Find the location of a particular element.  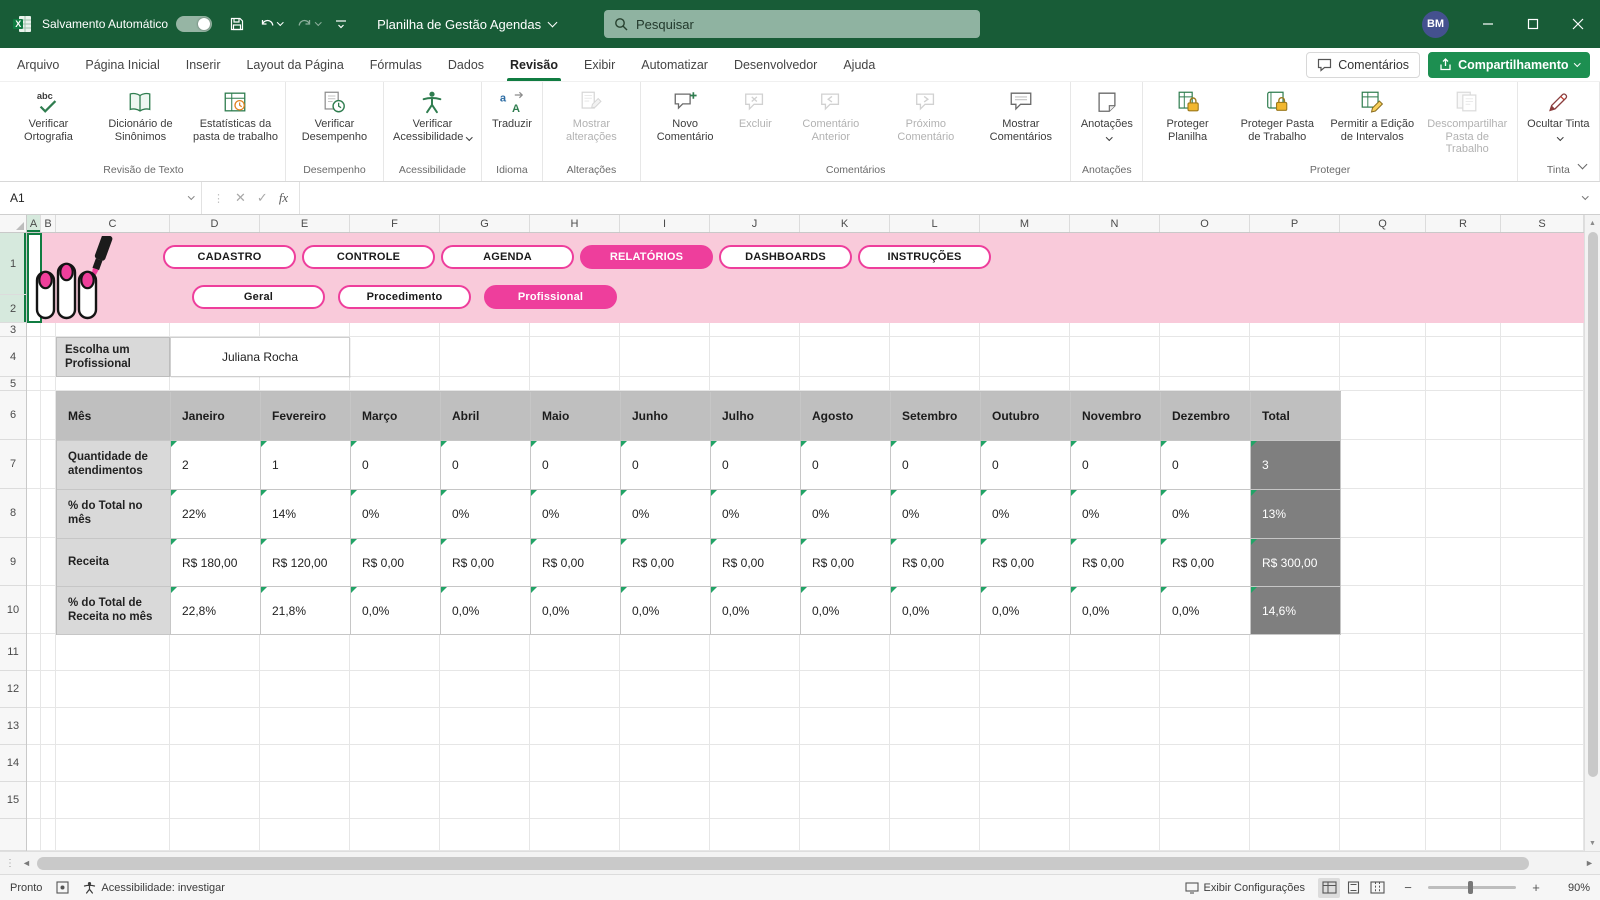

ribbon-button-anotacoes: Anotações is located at coordinates (1106, 112).